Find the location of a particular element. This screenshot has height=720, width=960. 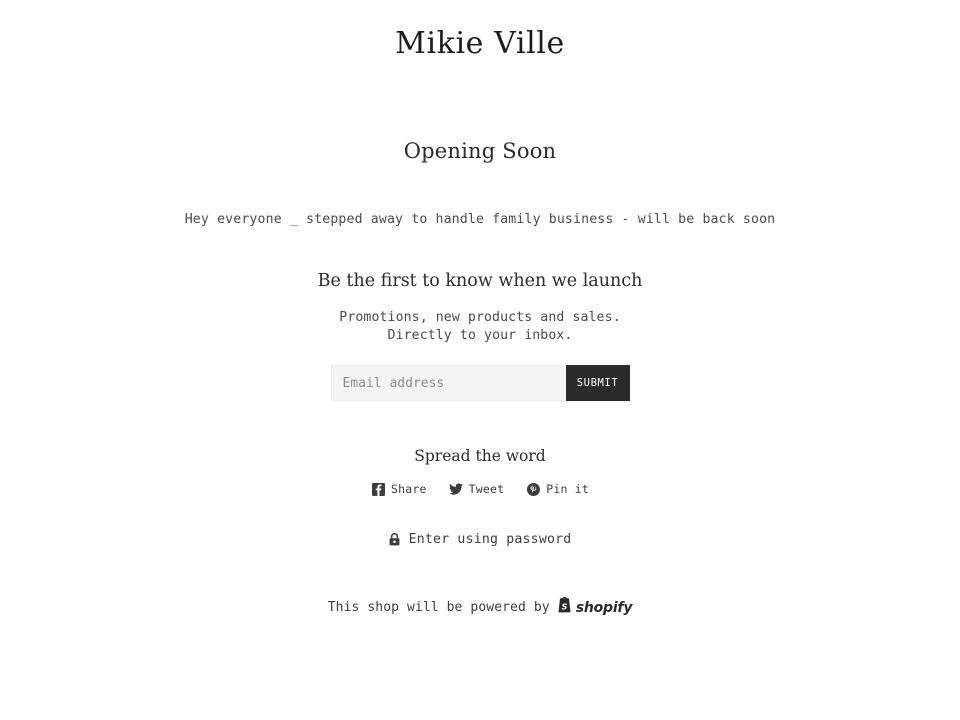

facebook-icon is located at coordinates (378, 489).